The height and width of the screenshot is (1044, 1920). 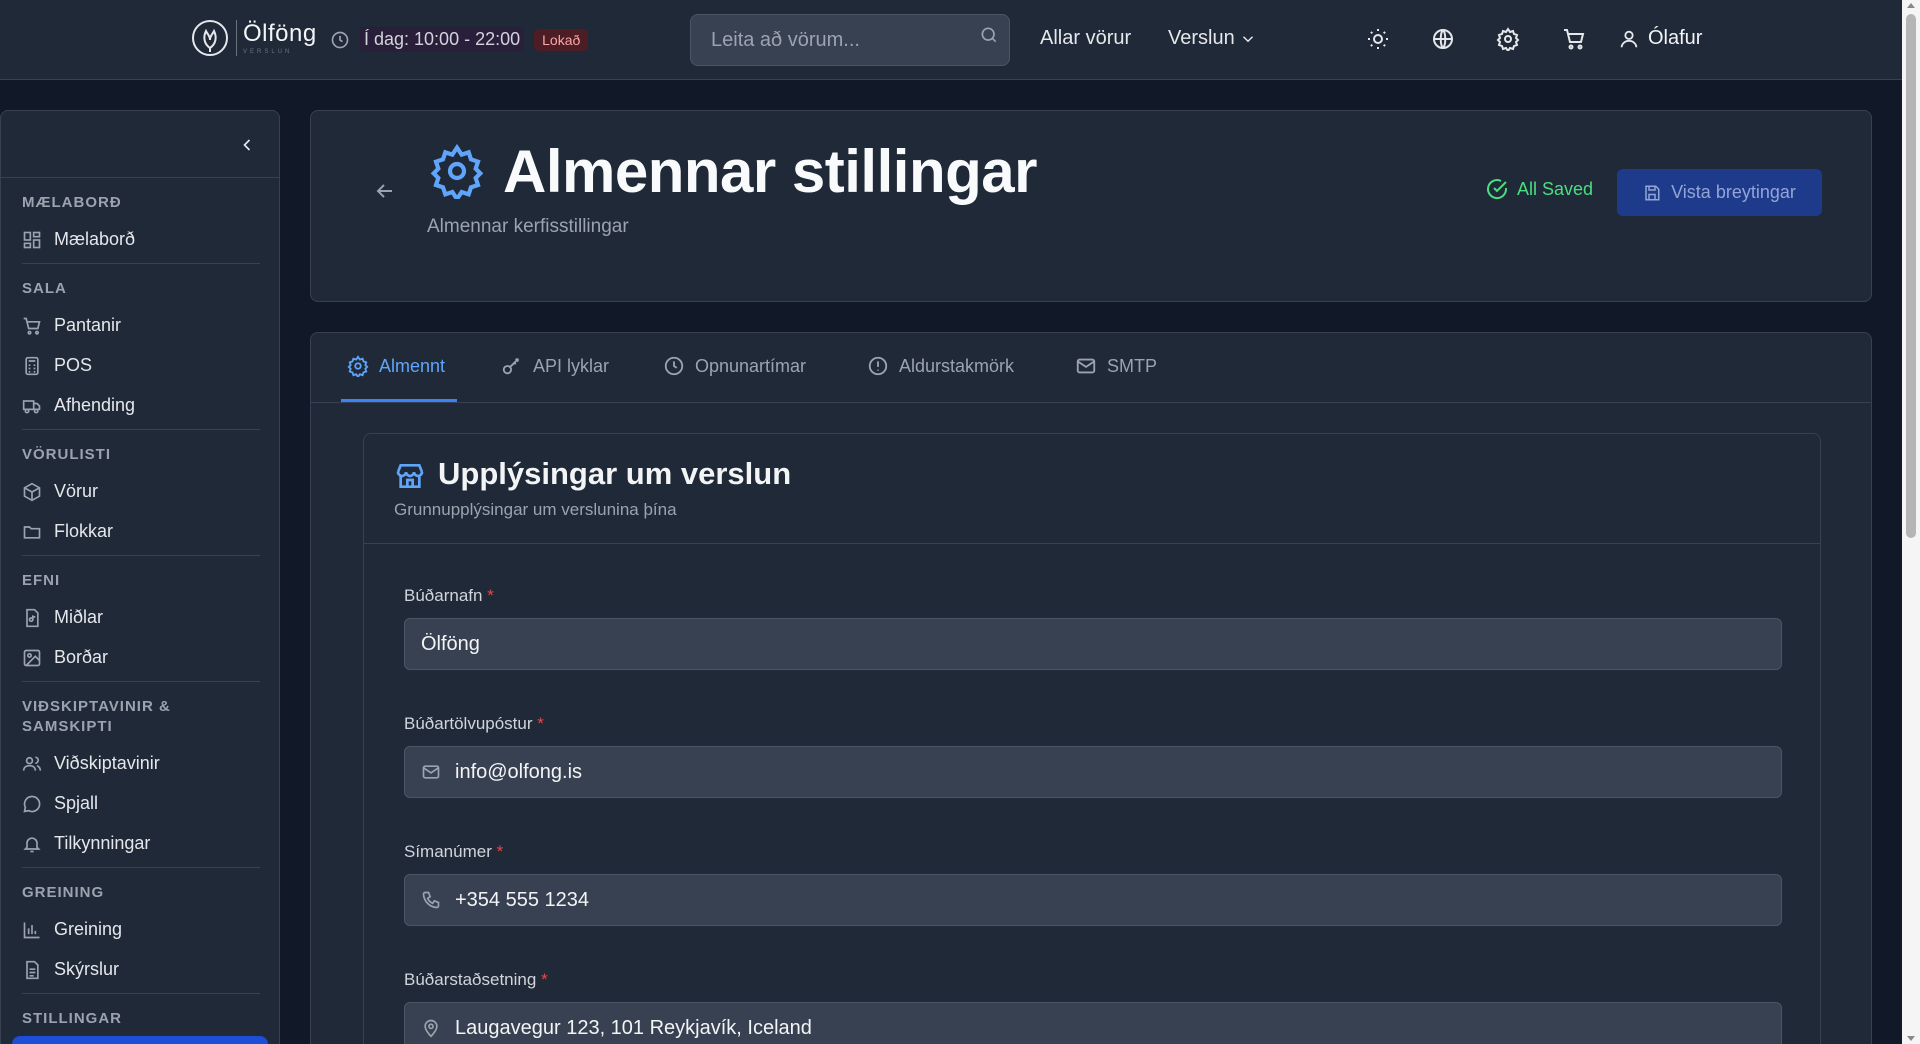 I want to click on section-title: Upplýsingar um verslun, so click(x=615, y=473).